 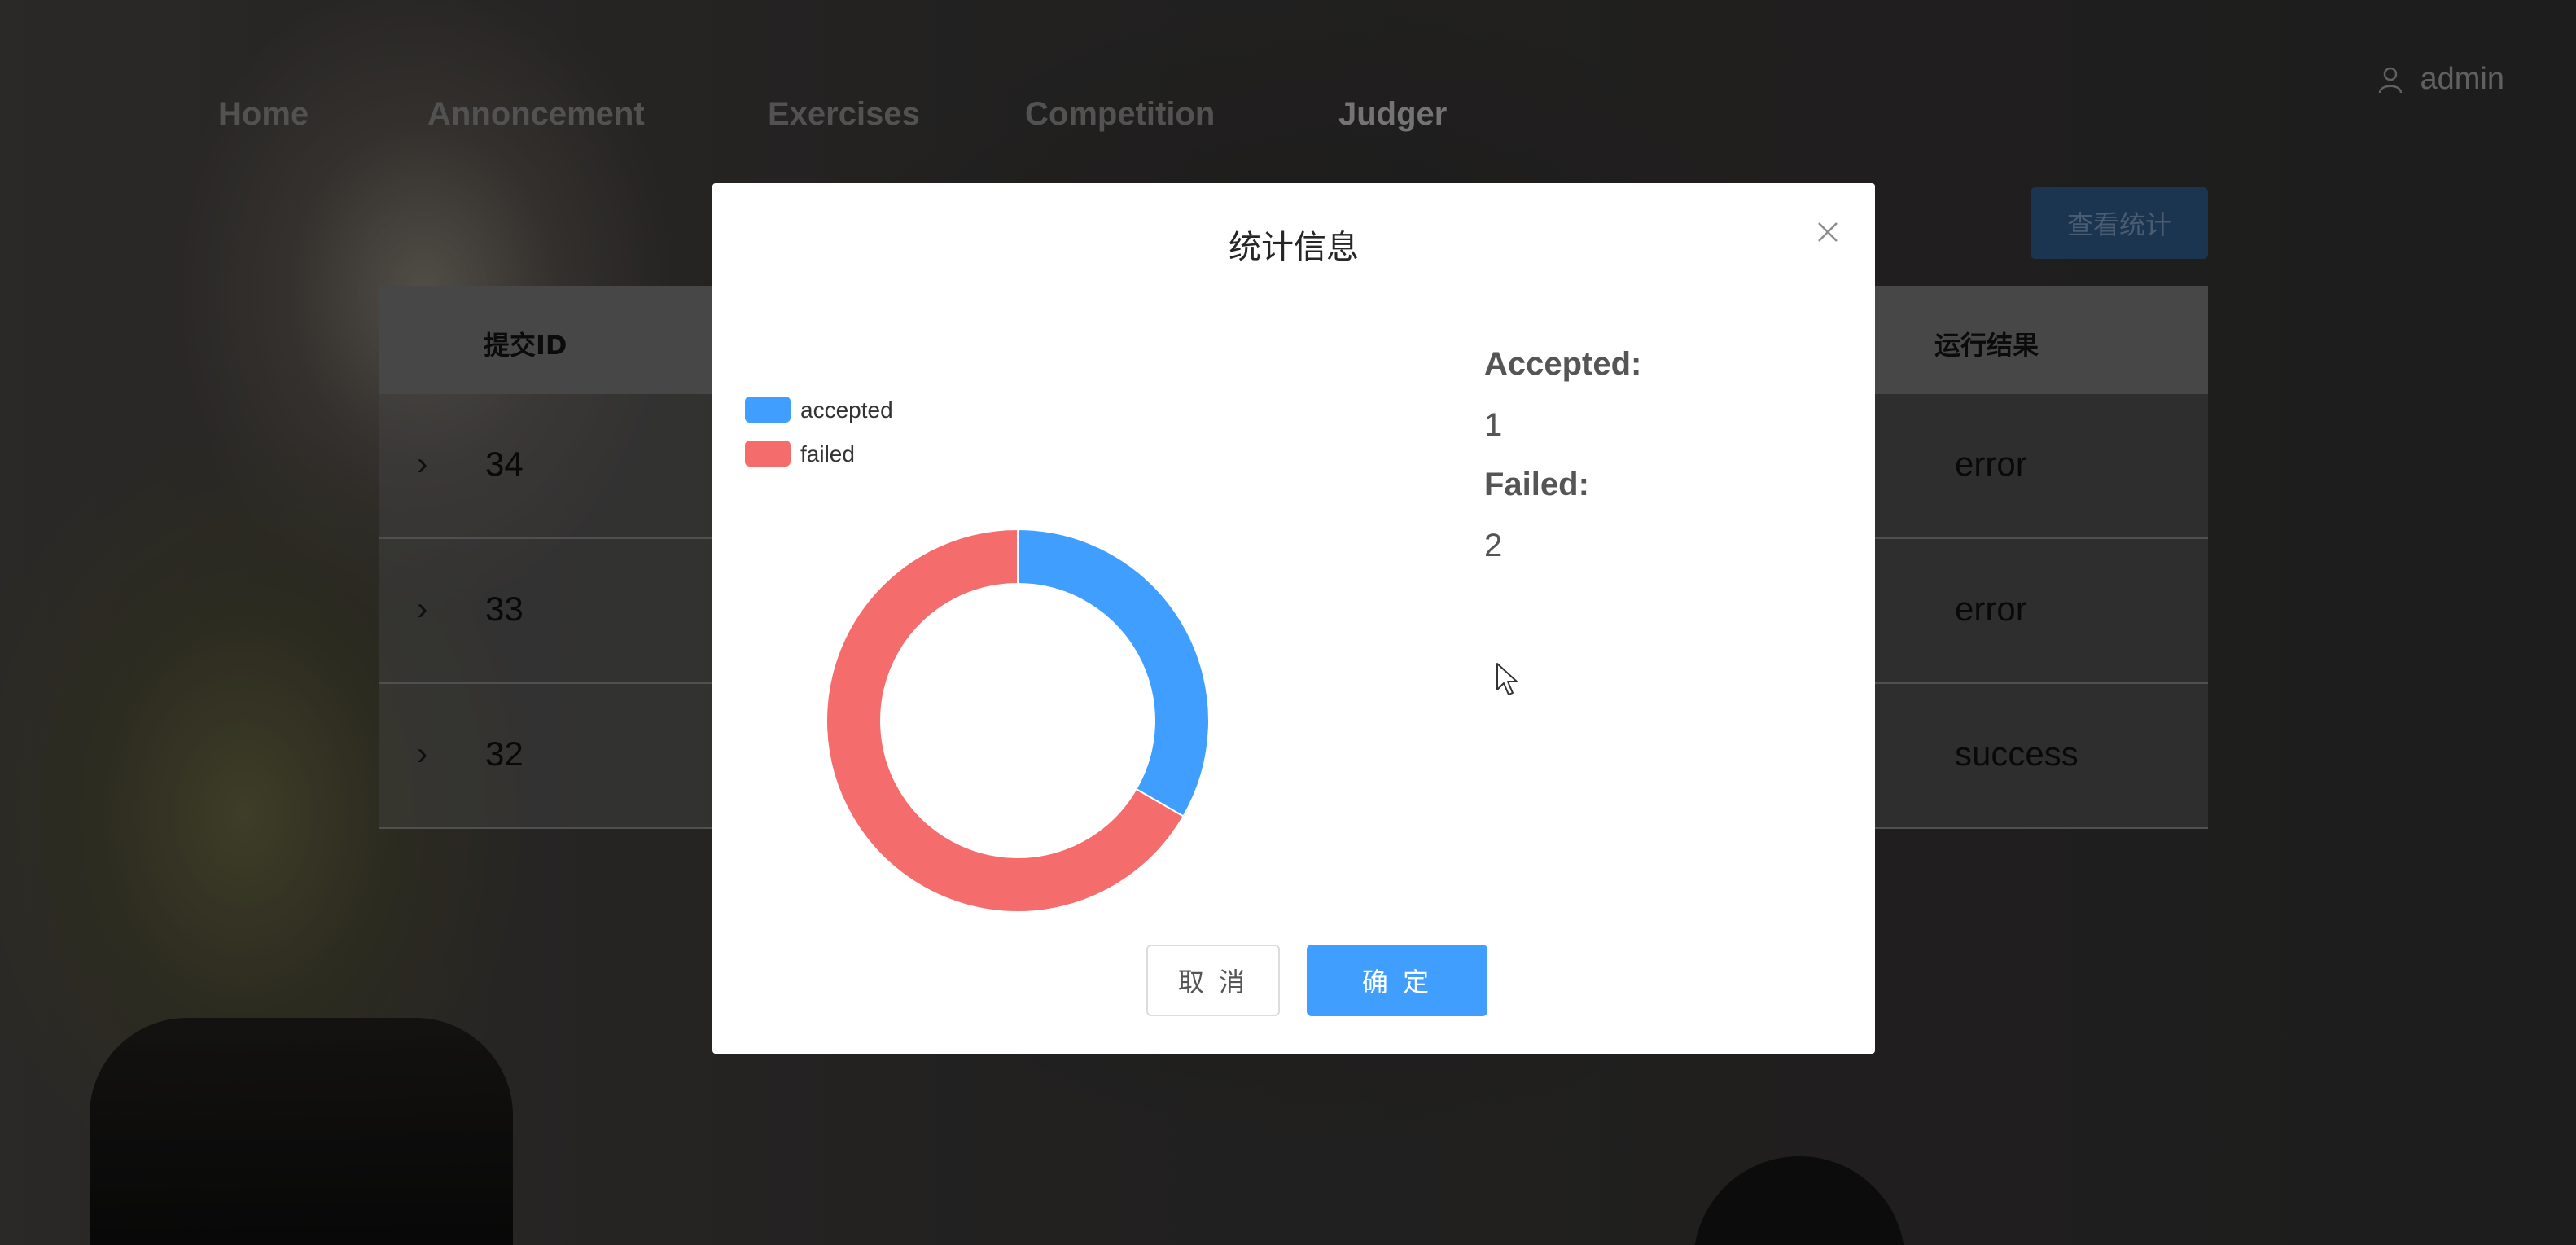 I want to click on cancel-button: 取 消, so click(x=1213, y=981).